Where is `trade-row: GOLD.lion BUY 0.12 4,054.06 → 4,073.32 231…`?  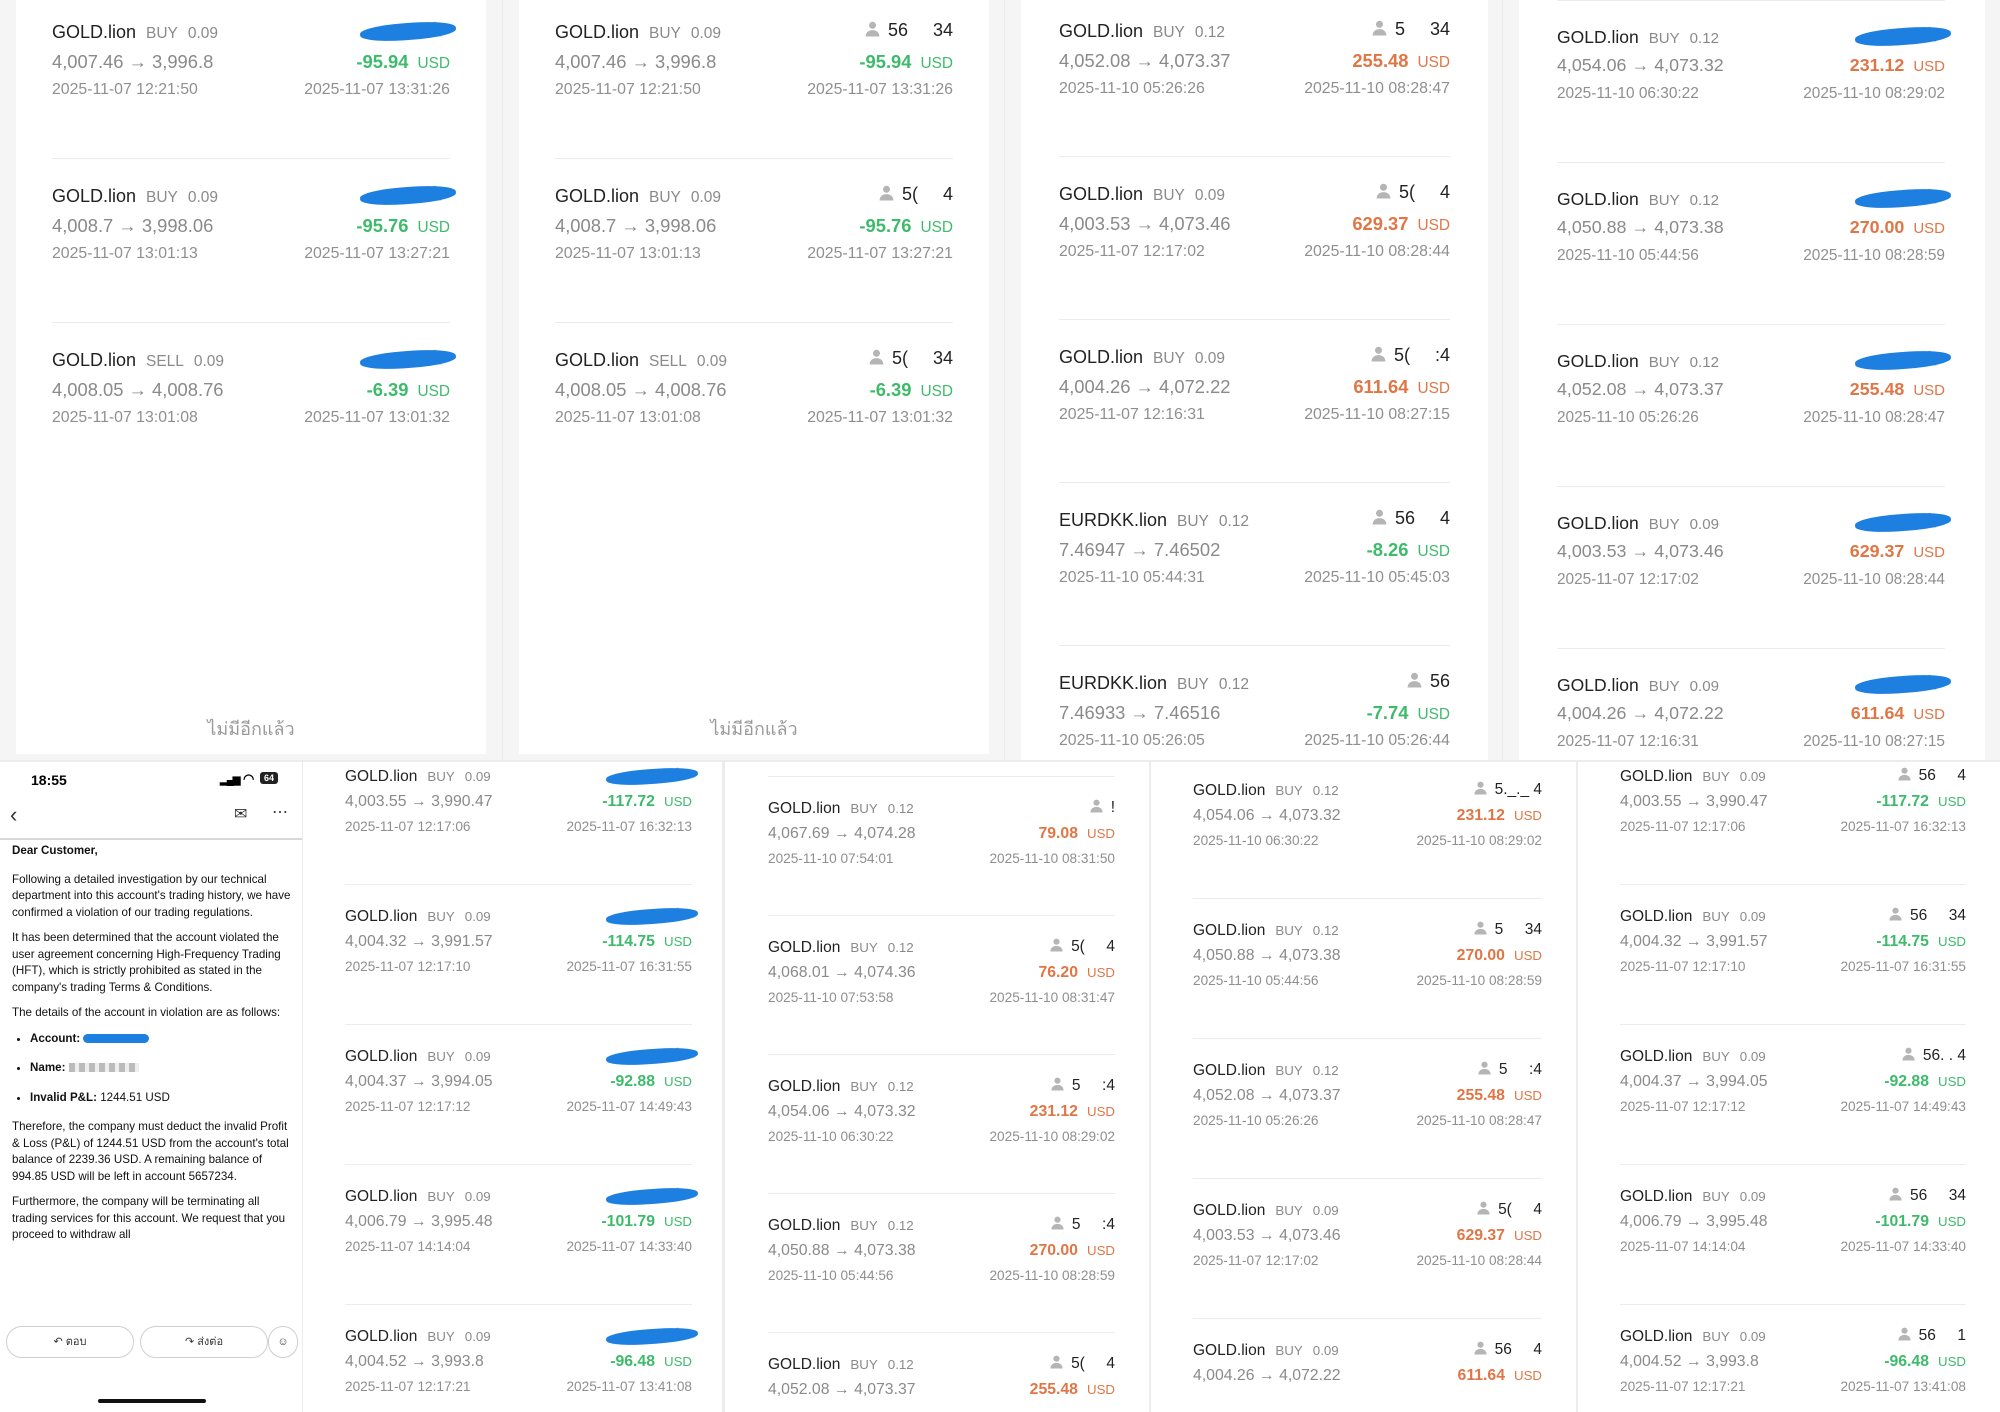
trade-row: GOLD.lion BUY 0.12 4,054.06 → 4,073.32 231… is located at coordinates (1752, 81).